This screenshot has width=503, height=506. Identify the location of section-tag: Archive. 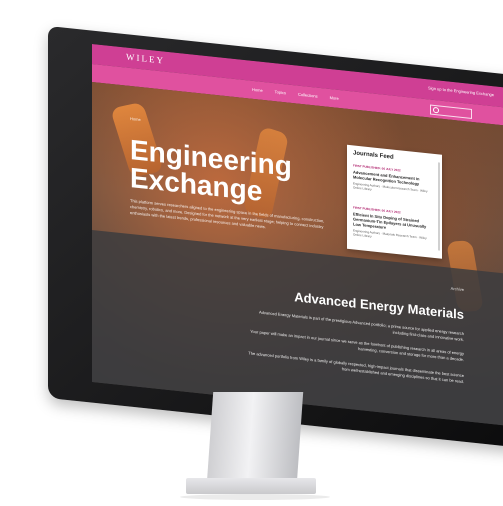
(457, 289).